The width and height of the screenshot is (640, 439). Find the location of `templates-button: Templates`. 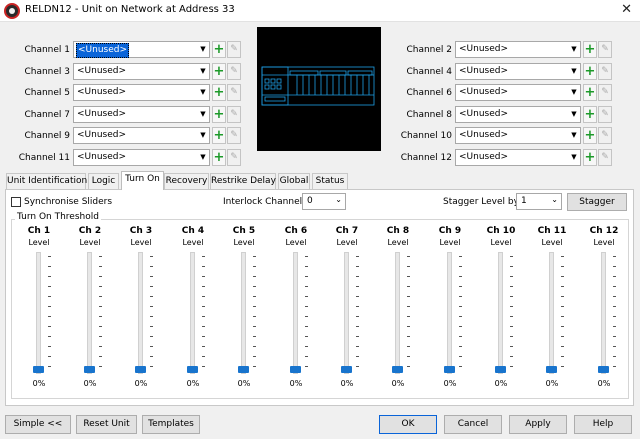

templates-button: Templates is located at coordinates (171, 424).